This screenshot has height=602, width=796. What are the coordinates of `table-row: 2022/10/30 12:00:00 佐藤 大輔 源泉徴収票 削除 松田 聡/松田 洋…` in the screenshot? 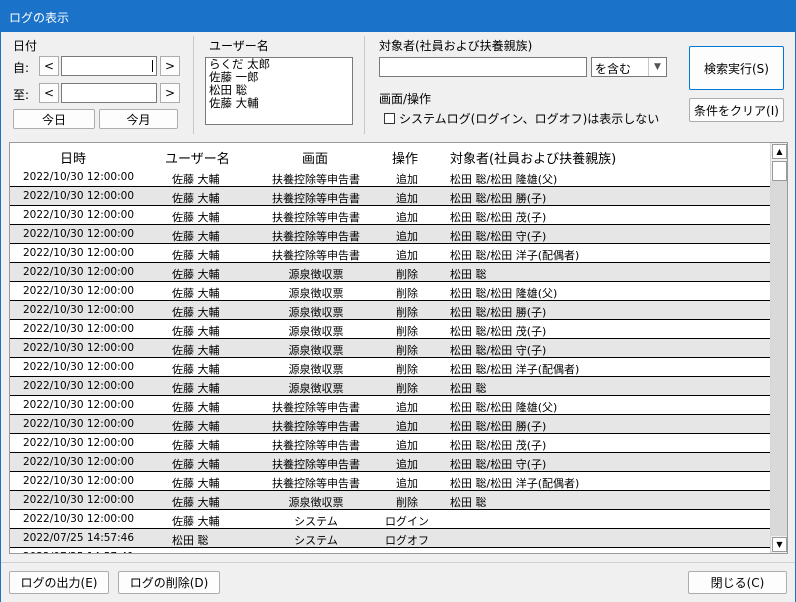 It's located at (390, 367).